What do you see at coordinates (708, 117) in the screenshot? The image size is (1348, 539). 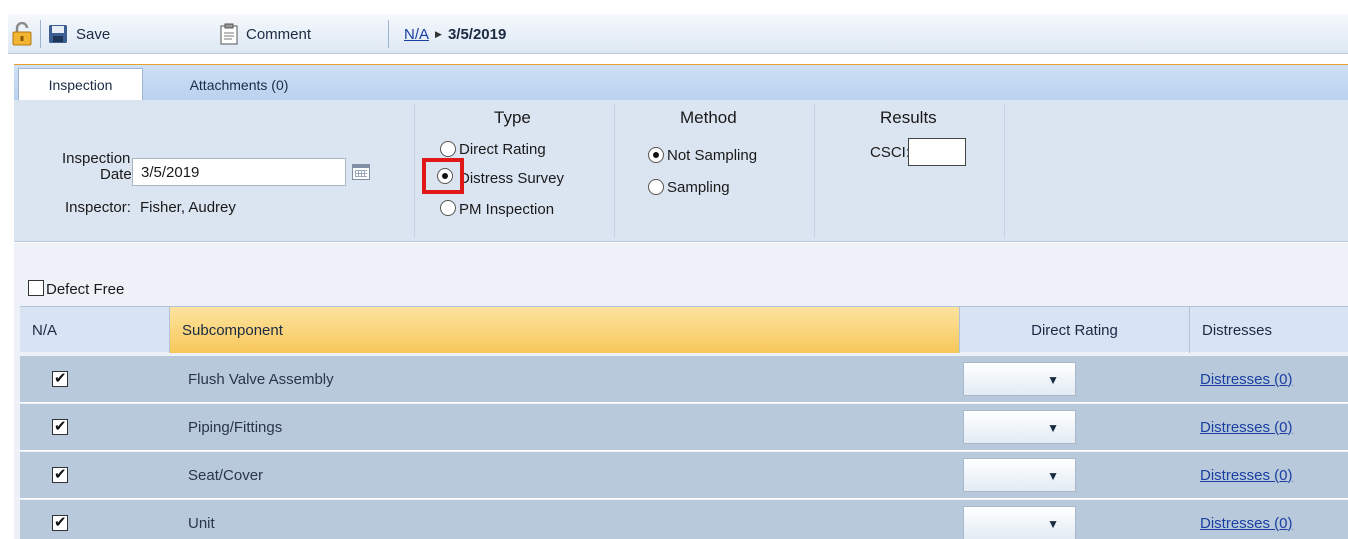 I see `method-heading: Method` at bounding box center [708, 117].